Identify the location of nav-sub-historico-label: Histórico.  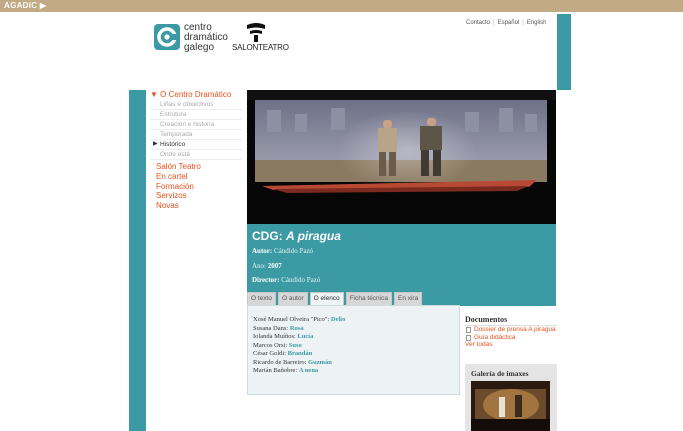
(173, 144).